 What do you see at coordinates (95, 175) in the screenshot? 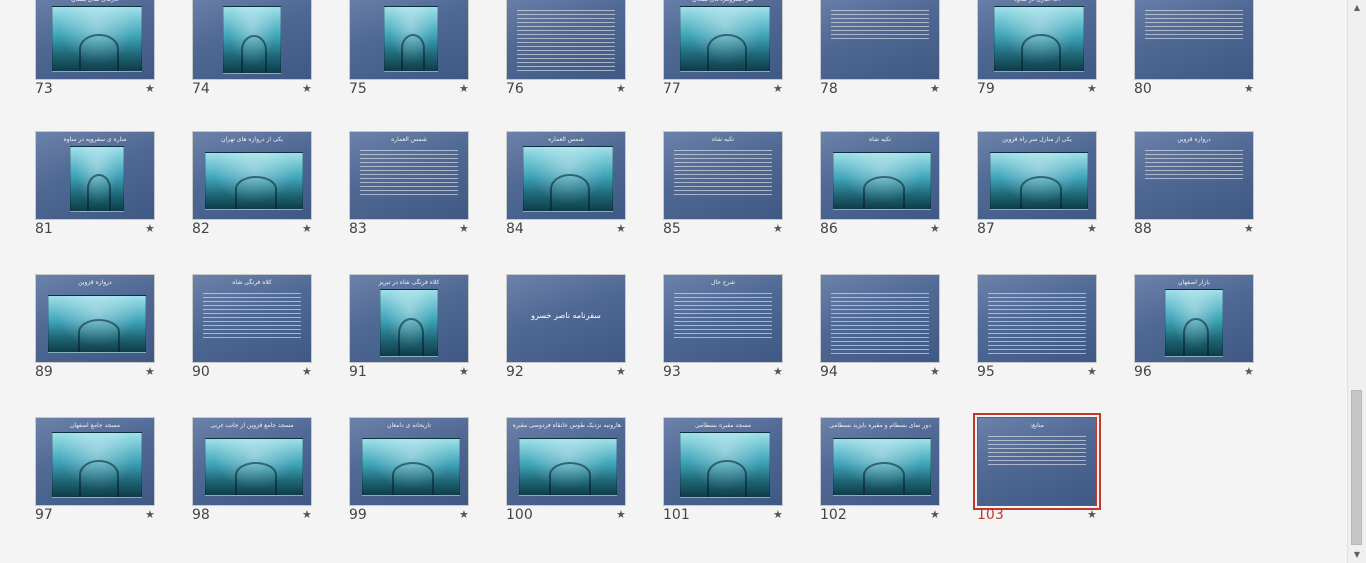
I see `slide-preview: مناره ی سفروپه در ساوه` at bounding box center [95, 175].